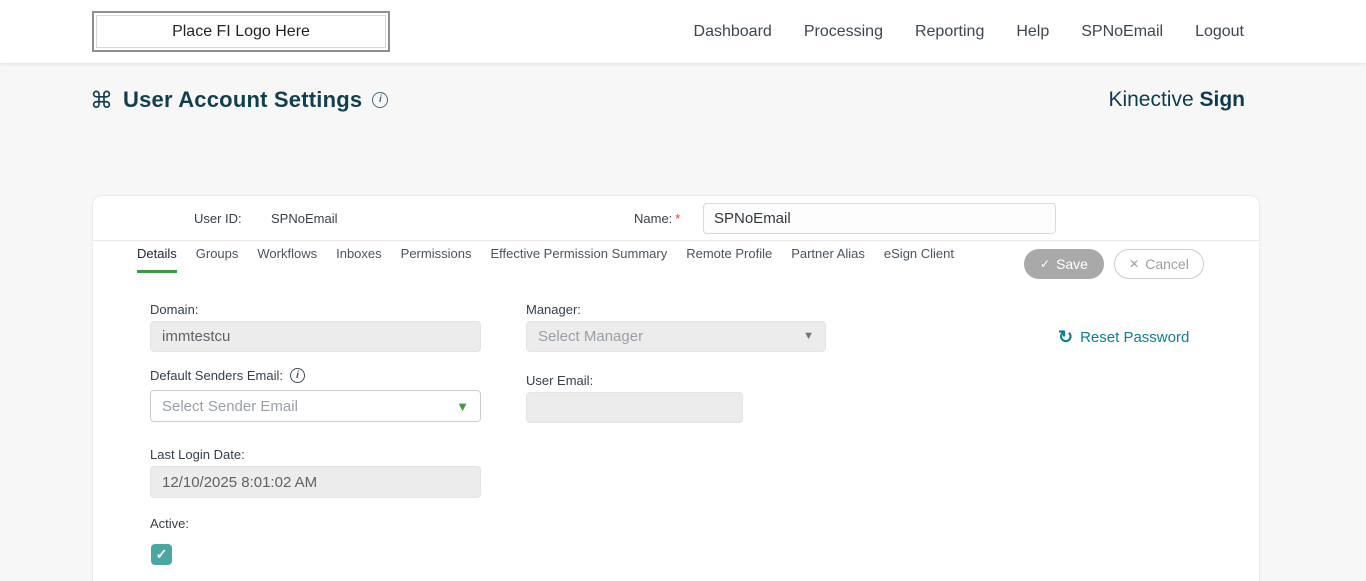  What do you see at coordinates (174, 309) in the screenshot?
I see `domain-label: Domain:` at bounding box center [174, 309].